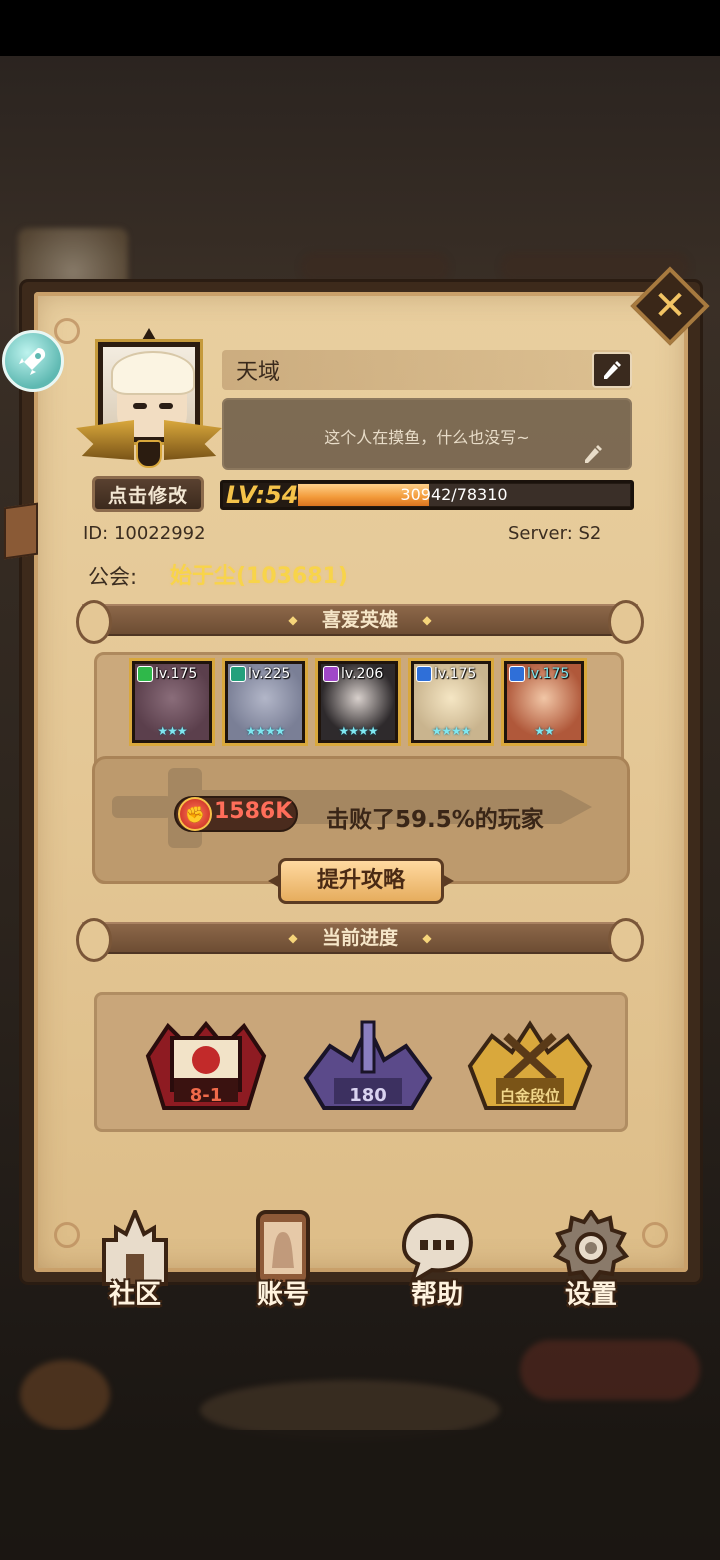  Describe the element at coordinates (360, 225) in the screenshot. I see `background-topbar` at that location.